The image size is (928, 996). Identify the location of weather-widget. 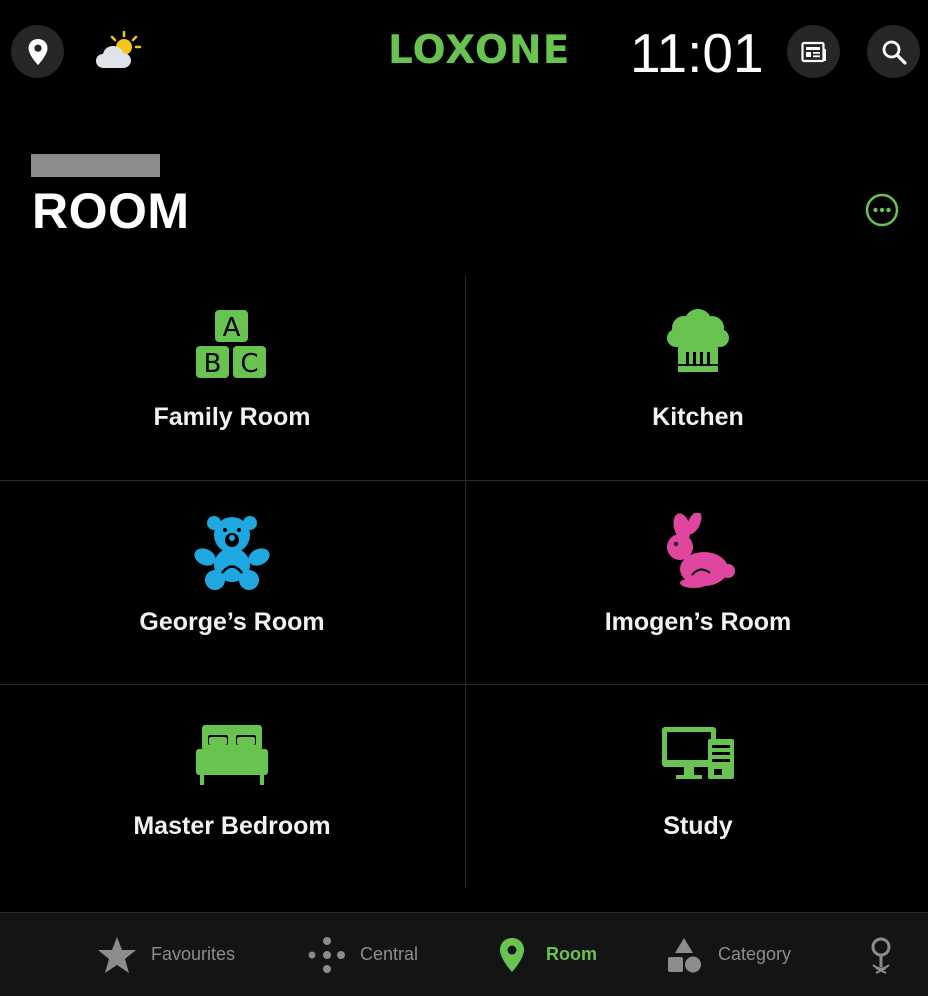
(119, 50).